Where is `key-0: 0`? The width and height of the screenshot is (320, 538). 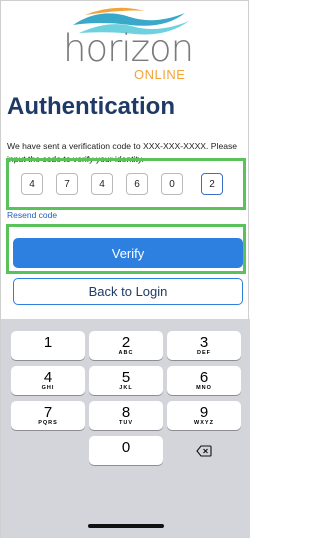
key-0: 0 is located at coordinates (126, 450).